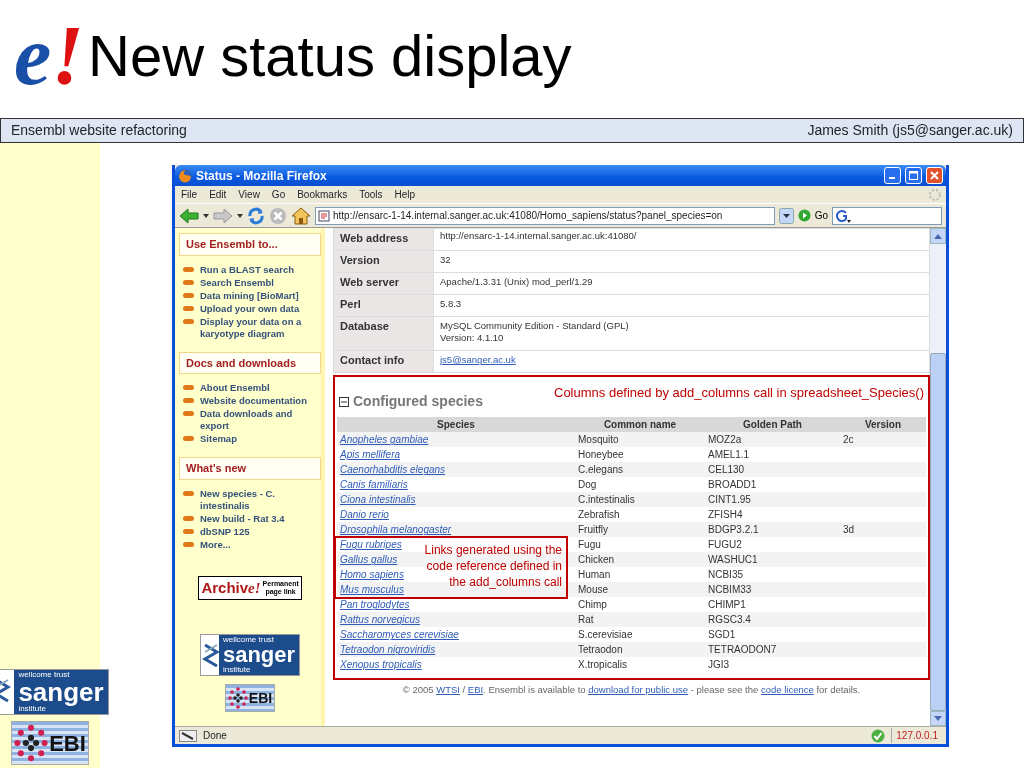 The height and width of the screenshot is (768, 1024). What do you see at coordinates (370, 455) in the screenshot?
I see `species-link: Apis mellifera` at bounding box center [370, 455].